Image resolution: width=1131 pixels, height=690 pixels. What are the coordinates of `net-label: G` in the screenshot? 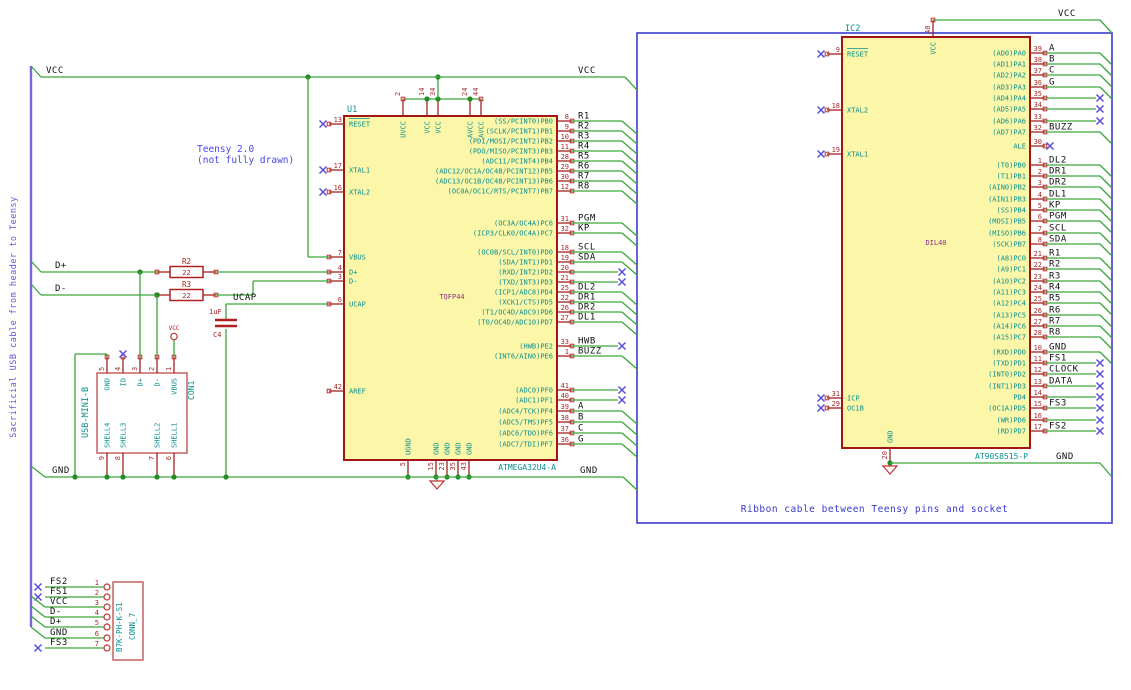 It's located at (581, 440).